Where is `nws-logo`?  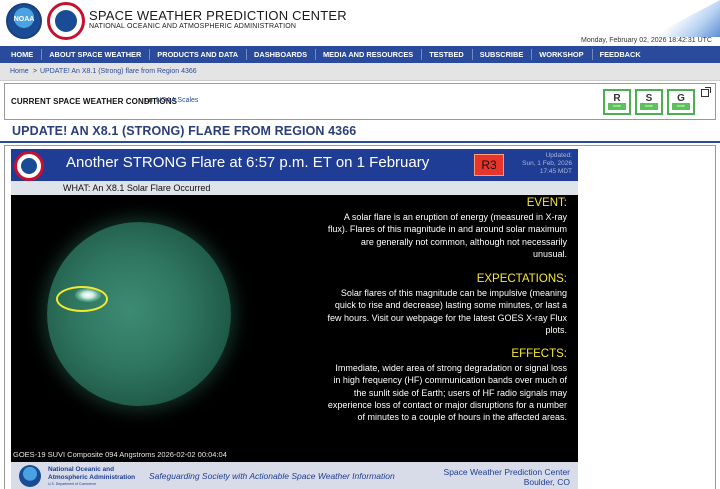 nws-logo is located at coordinates (66, 21).